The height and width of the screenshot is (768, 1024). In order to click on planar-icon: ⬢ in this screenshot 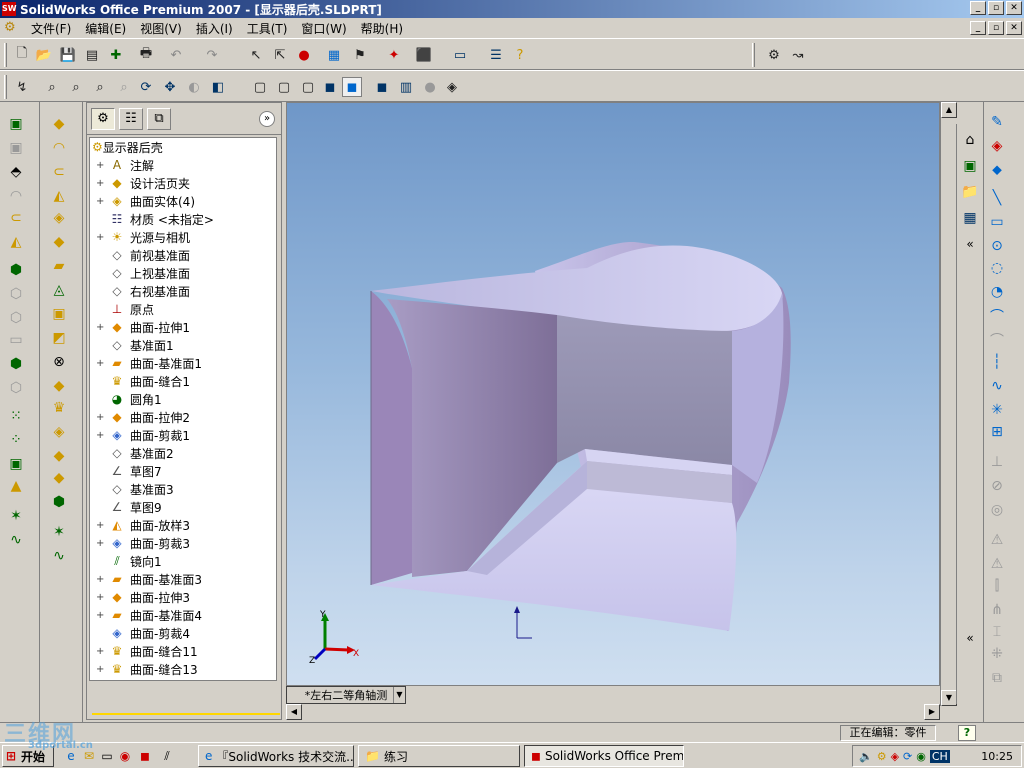, I will do `click(16, 270)`.